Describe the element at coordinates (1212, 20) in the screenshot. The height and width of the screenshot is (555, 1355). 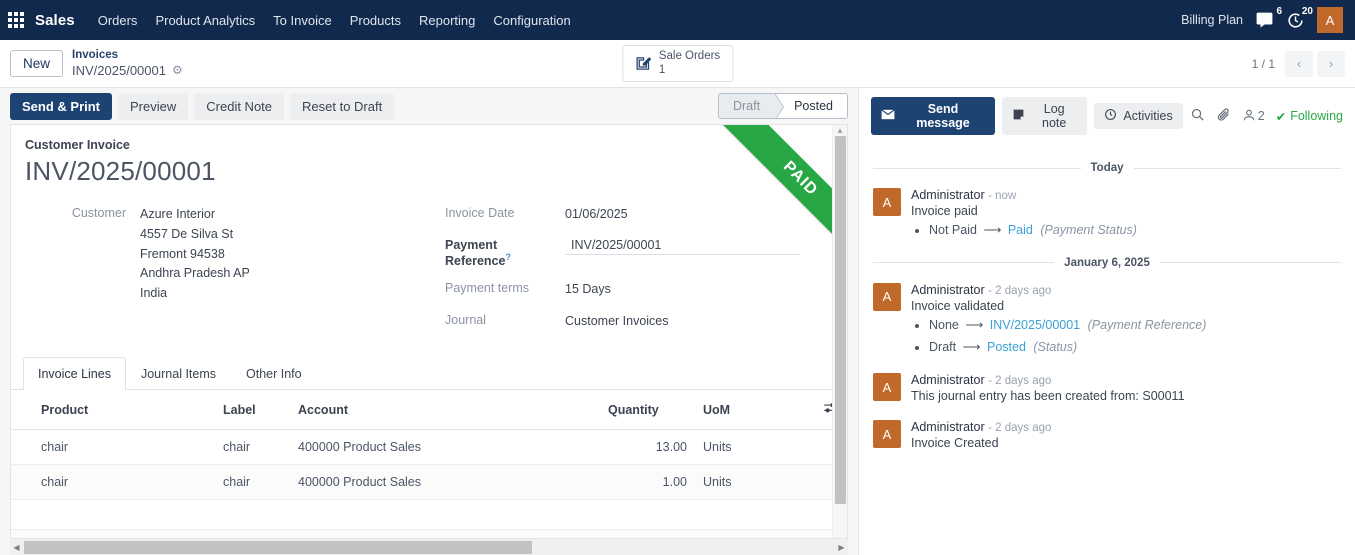
I see `billing-plan-link: Billing Plan` at that location.